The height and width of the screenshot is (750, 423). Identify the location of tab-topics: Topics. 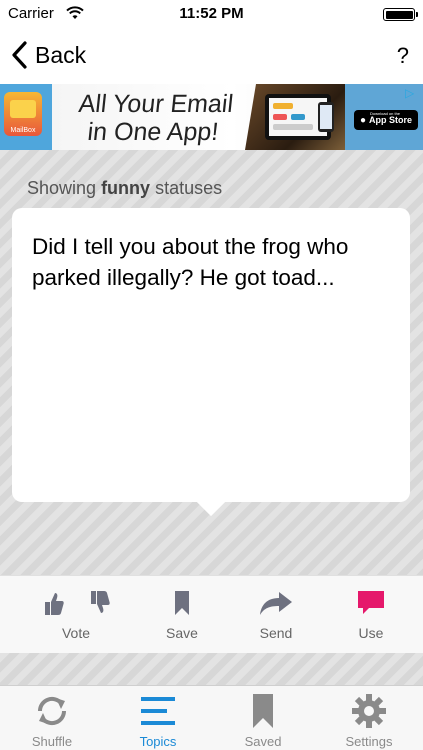
(158, 720).